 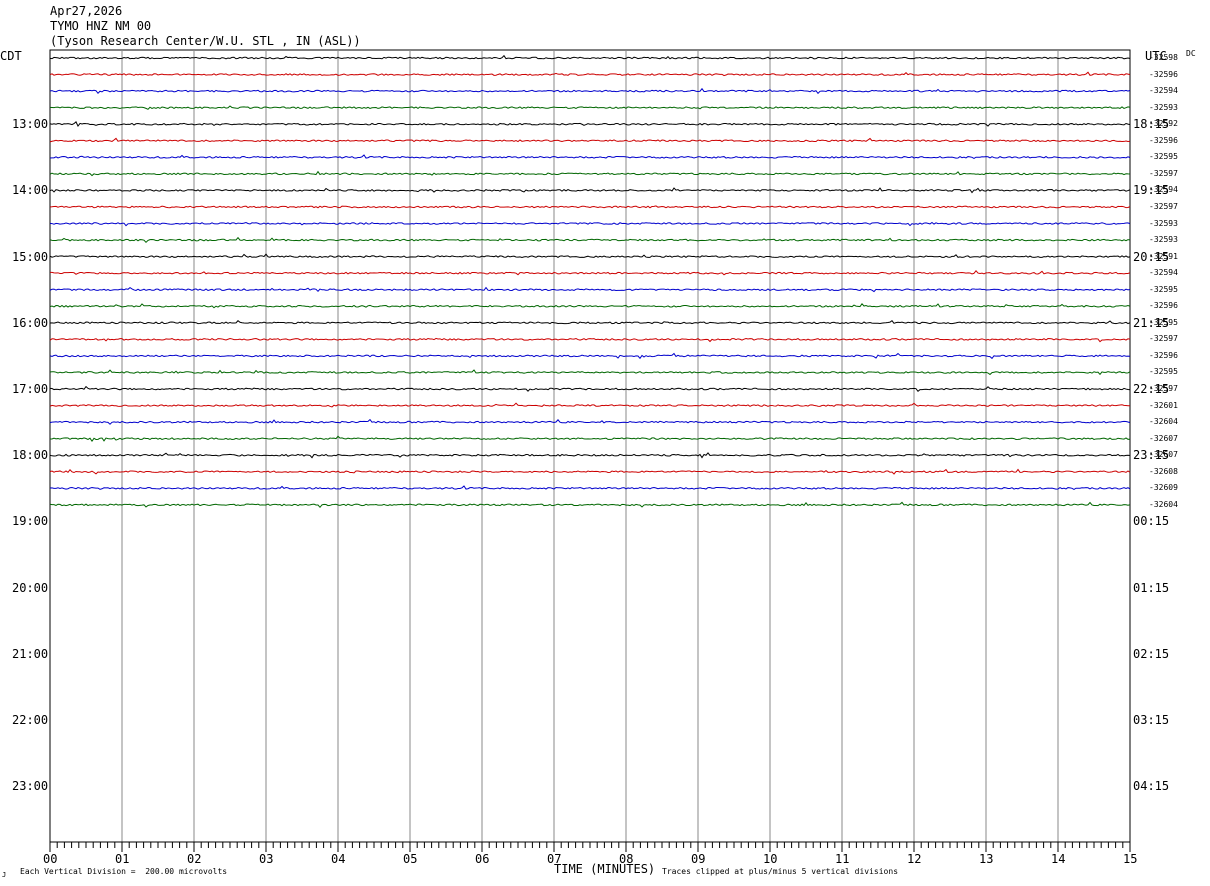 What do you see at coordinates (1151, 786) in the screenshot?
I see `right-hour-label: 04:15` at bounding box center [1151, 786].